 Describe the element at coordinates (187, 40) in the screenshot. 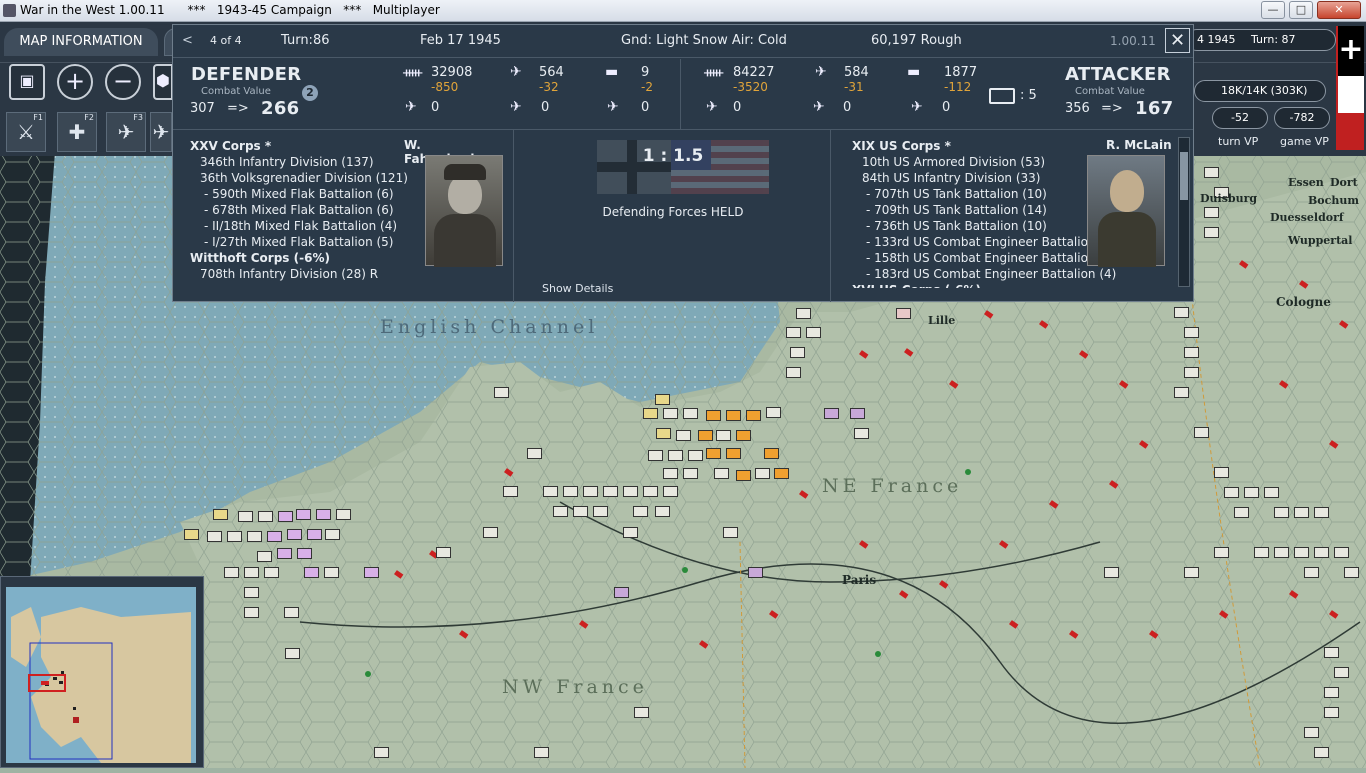

I see `prev-combat-button: <` at that location.